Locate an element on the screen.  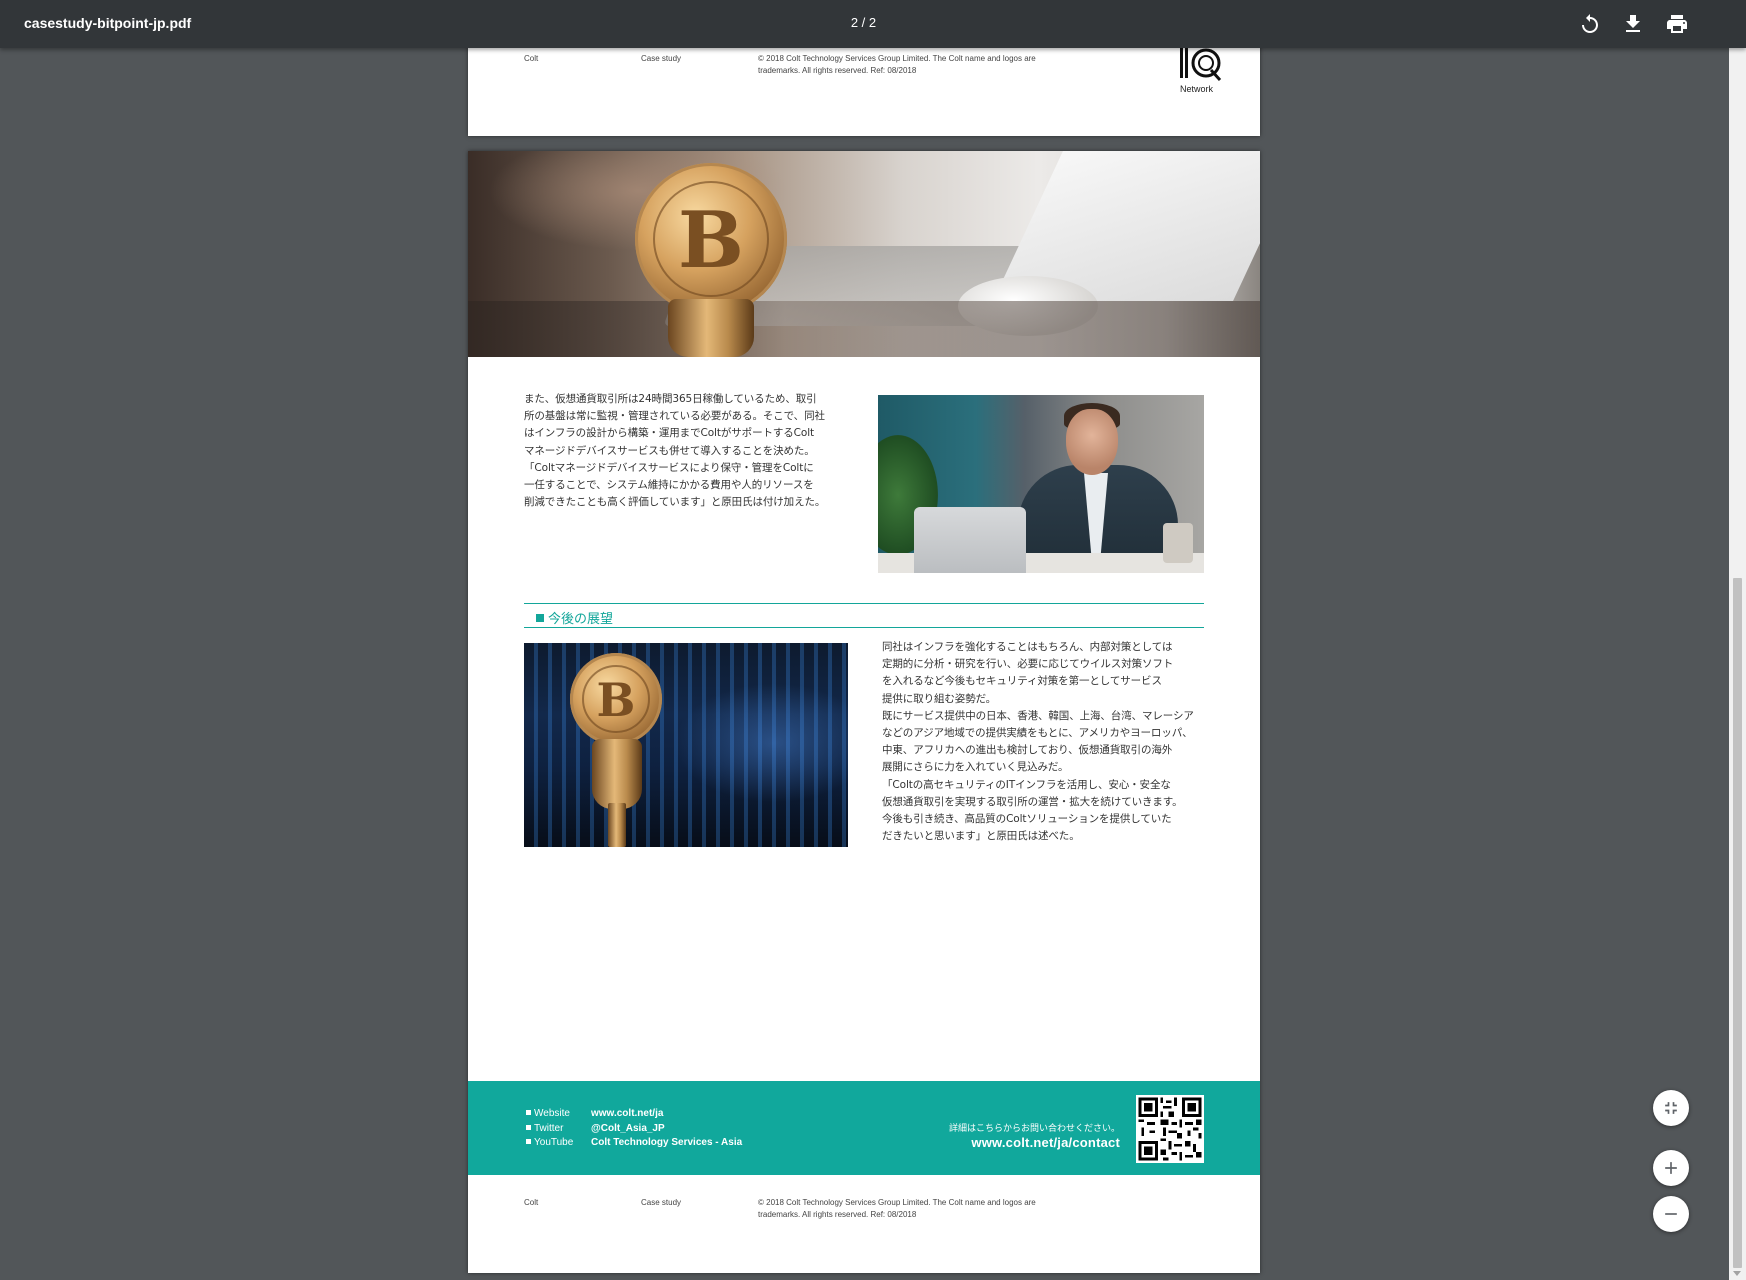
download-icon is located at coordinates (1633, 23).